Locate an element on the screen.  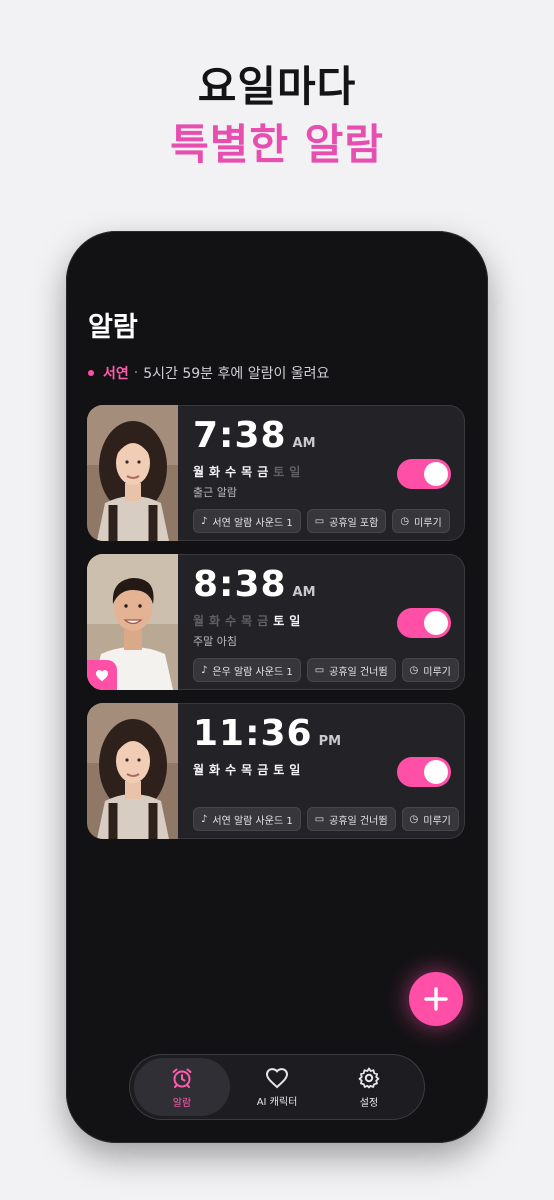
alarm-time: 8:38 AM is located at coordinates (254, 584).